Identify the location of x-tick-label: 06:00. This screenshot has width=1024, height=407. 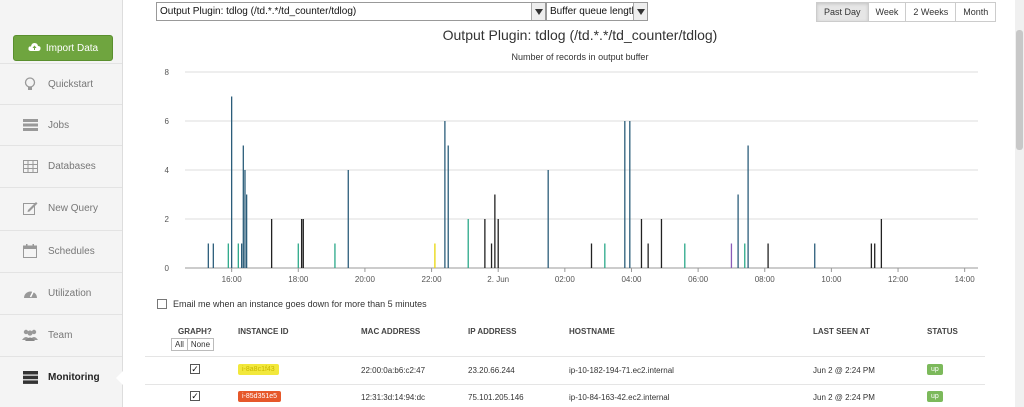
(698, 279).